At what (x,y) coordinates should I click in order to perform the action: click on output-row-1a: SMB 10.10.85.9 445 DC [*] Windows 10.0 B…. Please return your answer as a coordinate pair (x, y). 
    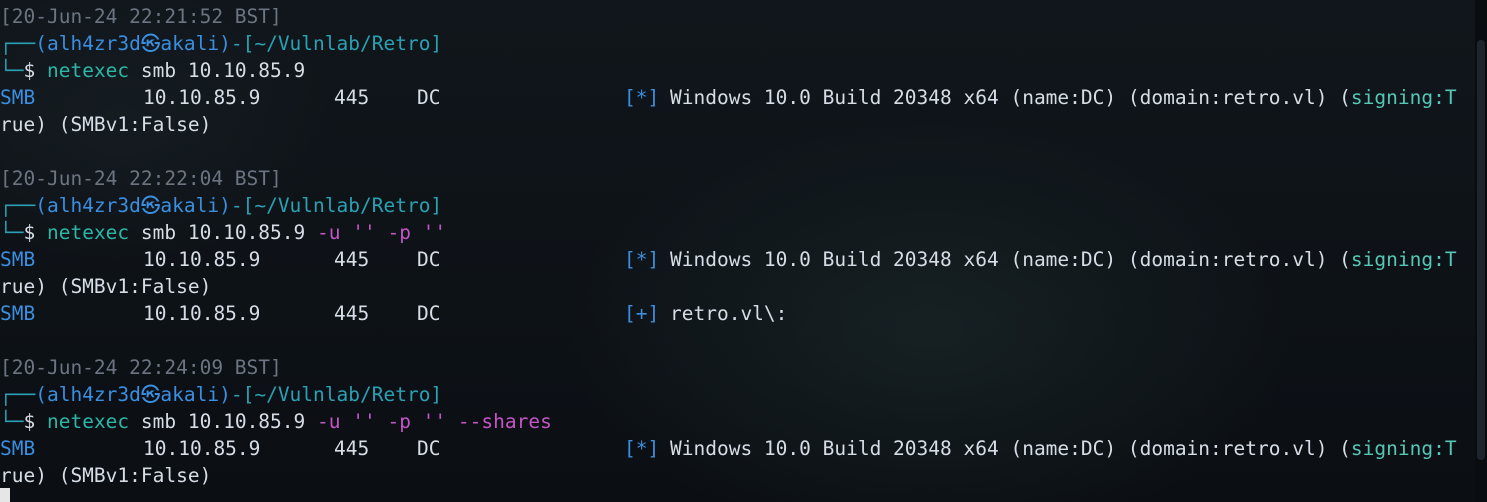
    Looking at the image, I should click on (737, 97).